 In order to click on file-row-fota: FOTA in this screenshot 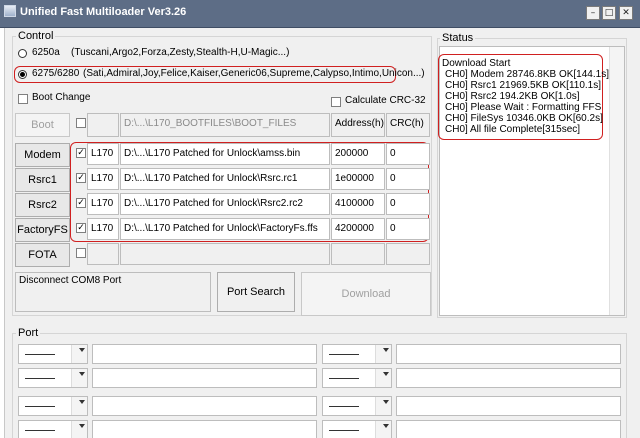, I will do `click(223, 255)`.